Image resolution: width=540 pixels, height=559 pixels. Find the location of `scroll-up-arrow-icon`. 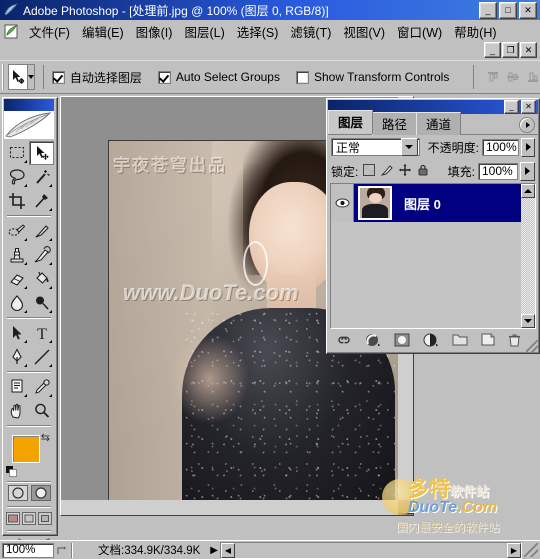

scroll-up-arrow-icon is located at coordinates (528, 191).